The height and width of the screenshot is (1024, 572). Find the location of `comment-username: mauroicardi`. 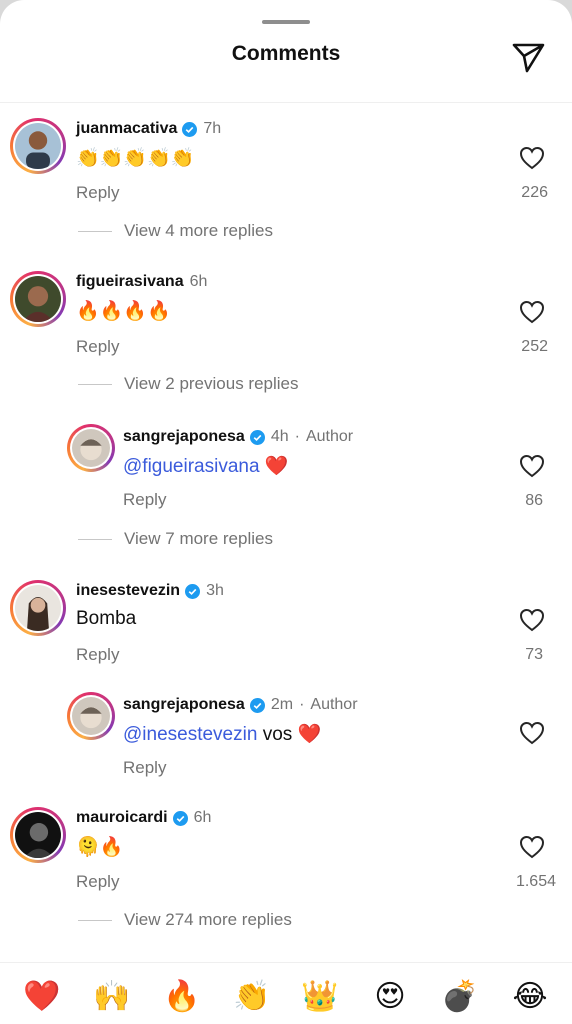

comment-username: mauroicardi is located at coordinates (122, 818).